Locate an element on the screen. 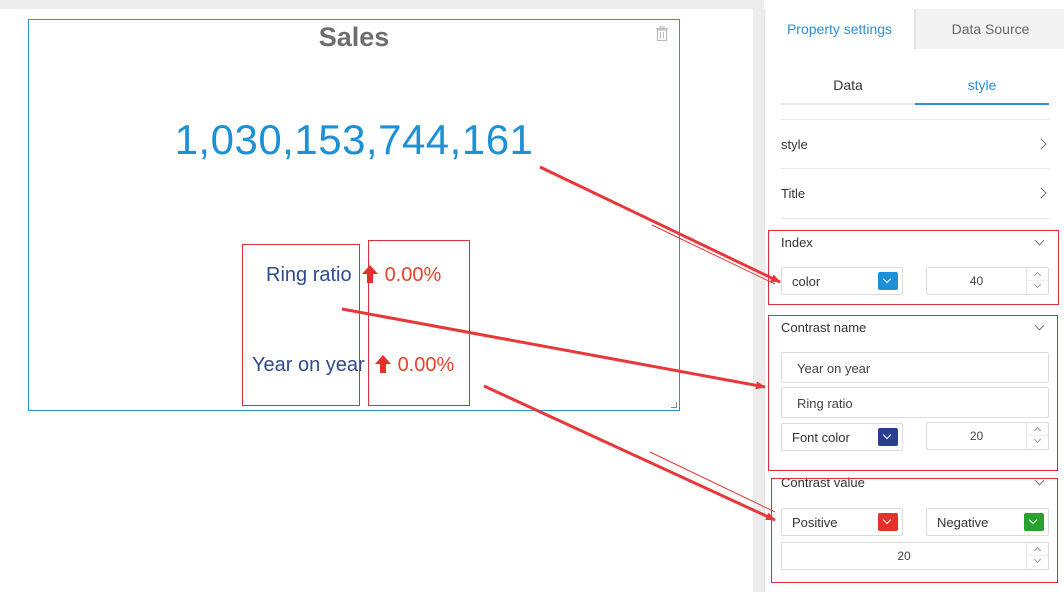 The image size is (1064, 592). section-style: style is located at coordinates (915, 144).